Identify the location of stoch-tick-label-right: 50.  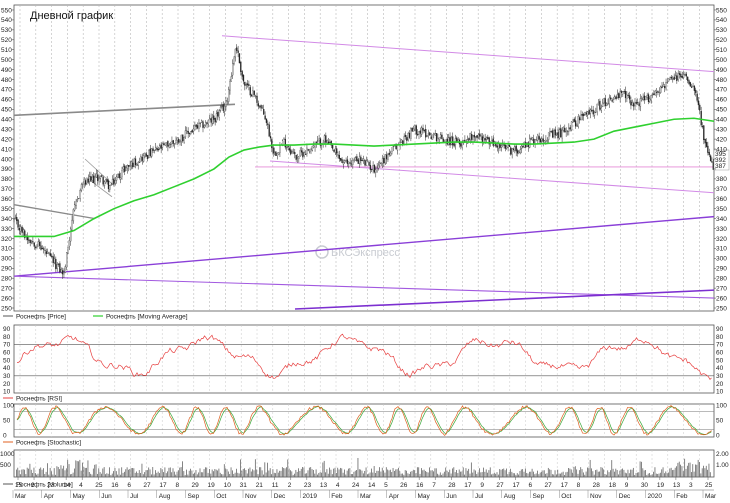
(720, 421).